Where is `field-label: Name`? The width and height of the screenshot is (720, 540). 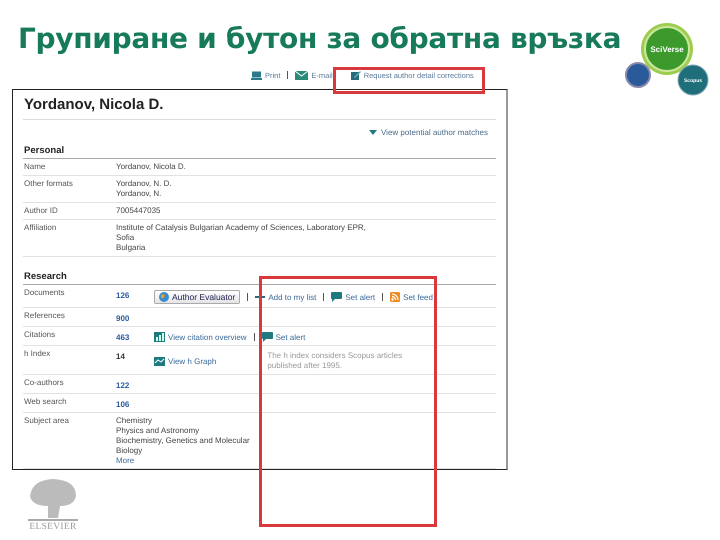
field-label: Name is located at coordinates (35, 167).